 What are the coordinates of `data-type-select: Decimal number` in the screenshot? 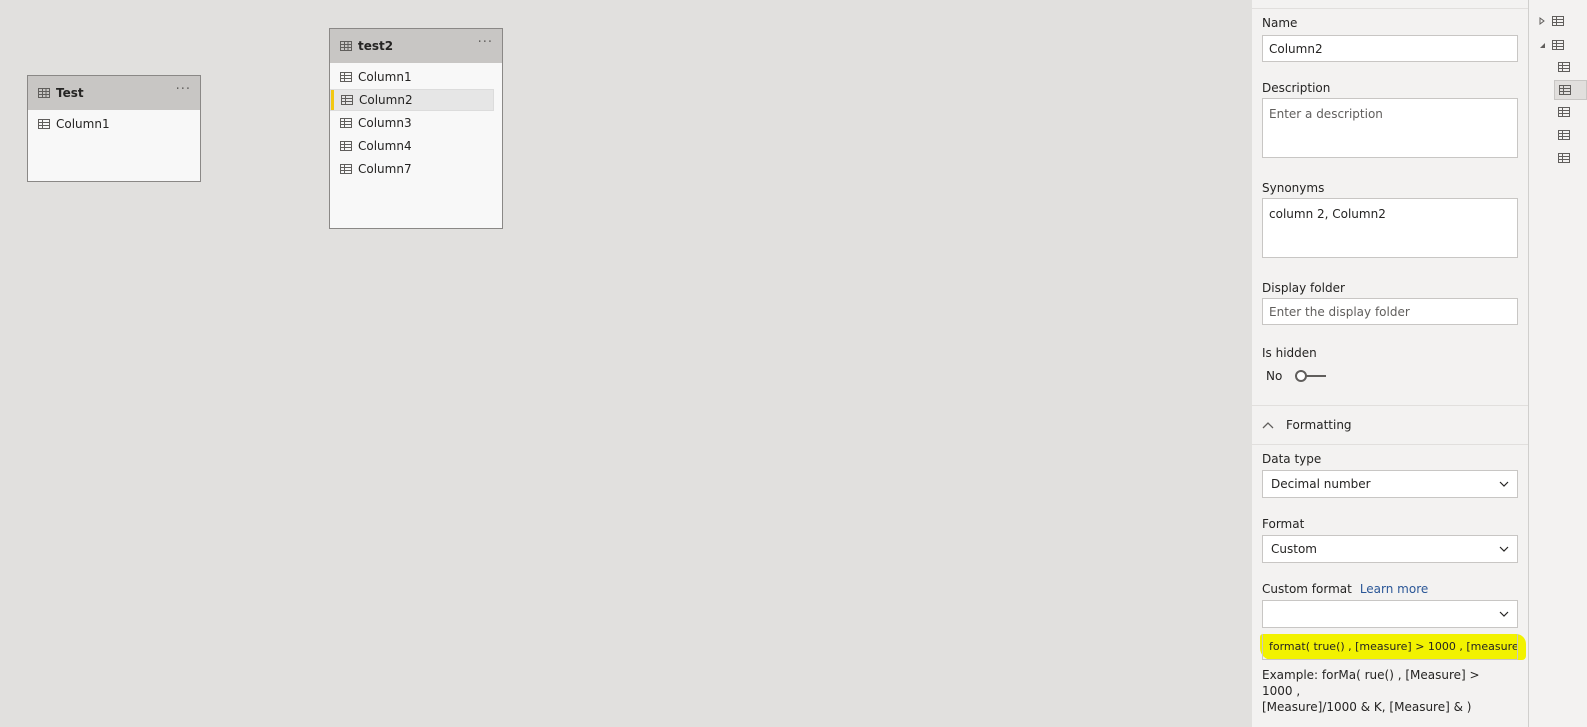 It's located at (1390, 484).